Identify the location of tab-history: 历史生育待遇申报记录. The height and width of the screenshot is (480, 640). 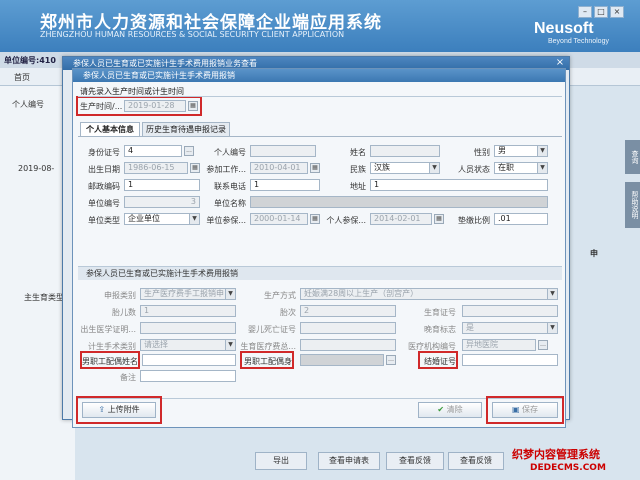
(186, 129).